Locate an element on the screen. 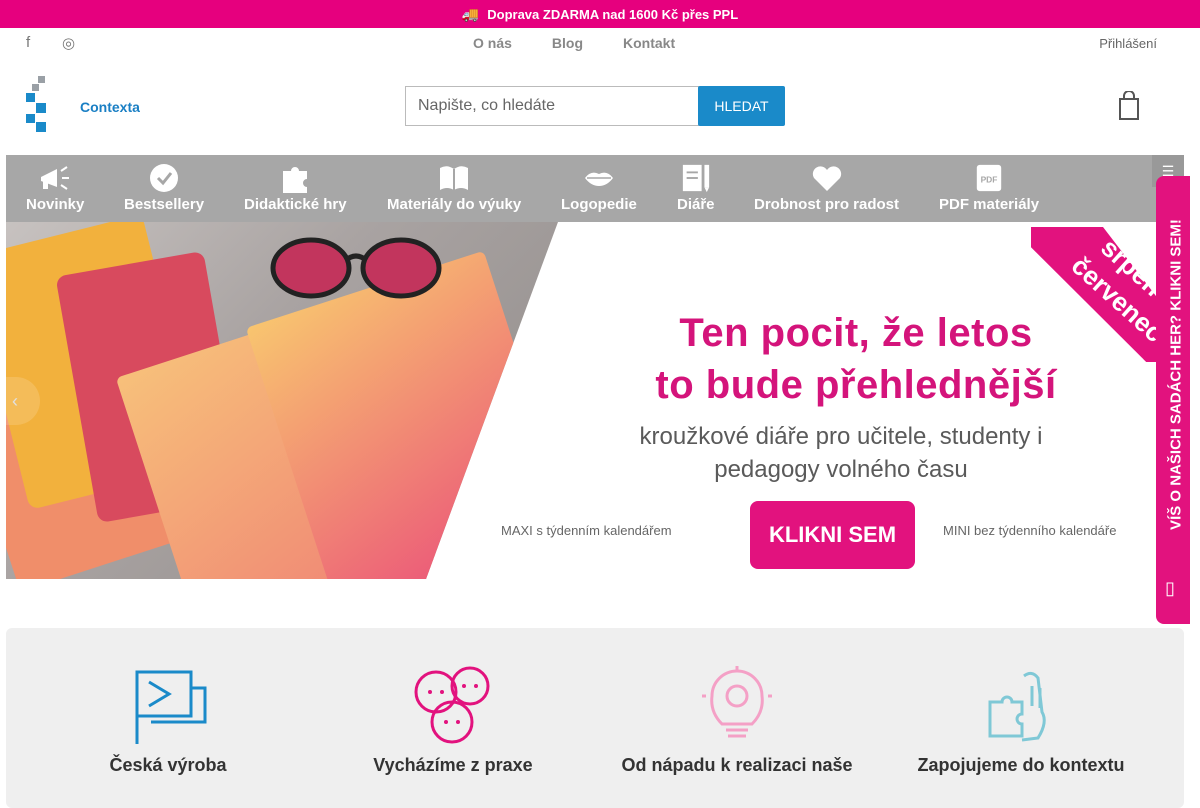 Image resolution: width=1200 pixels, height=808 pixels. flag-icon is located at coordinates (171, 707).